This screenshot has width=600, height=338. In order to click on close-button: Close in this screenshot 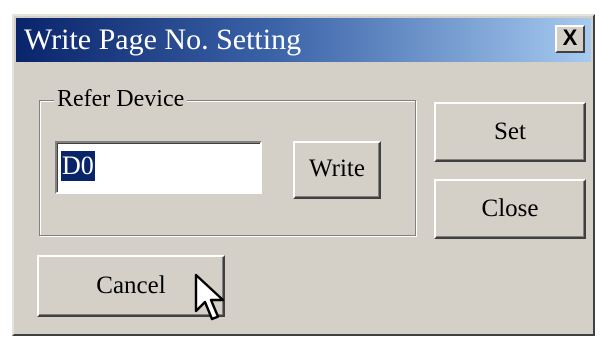, I will do `click(510, 209)`.